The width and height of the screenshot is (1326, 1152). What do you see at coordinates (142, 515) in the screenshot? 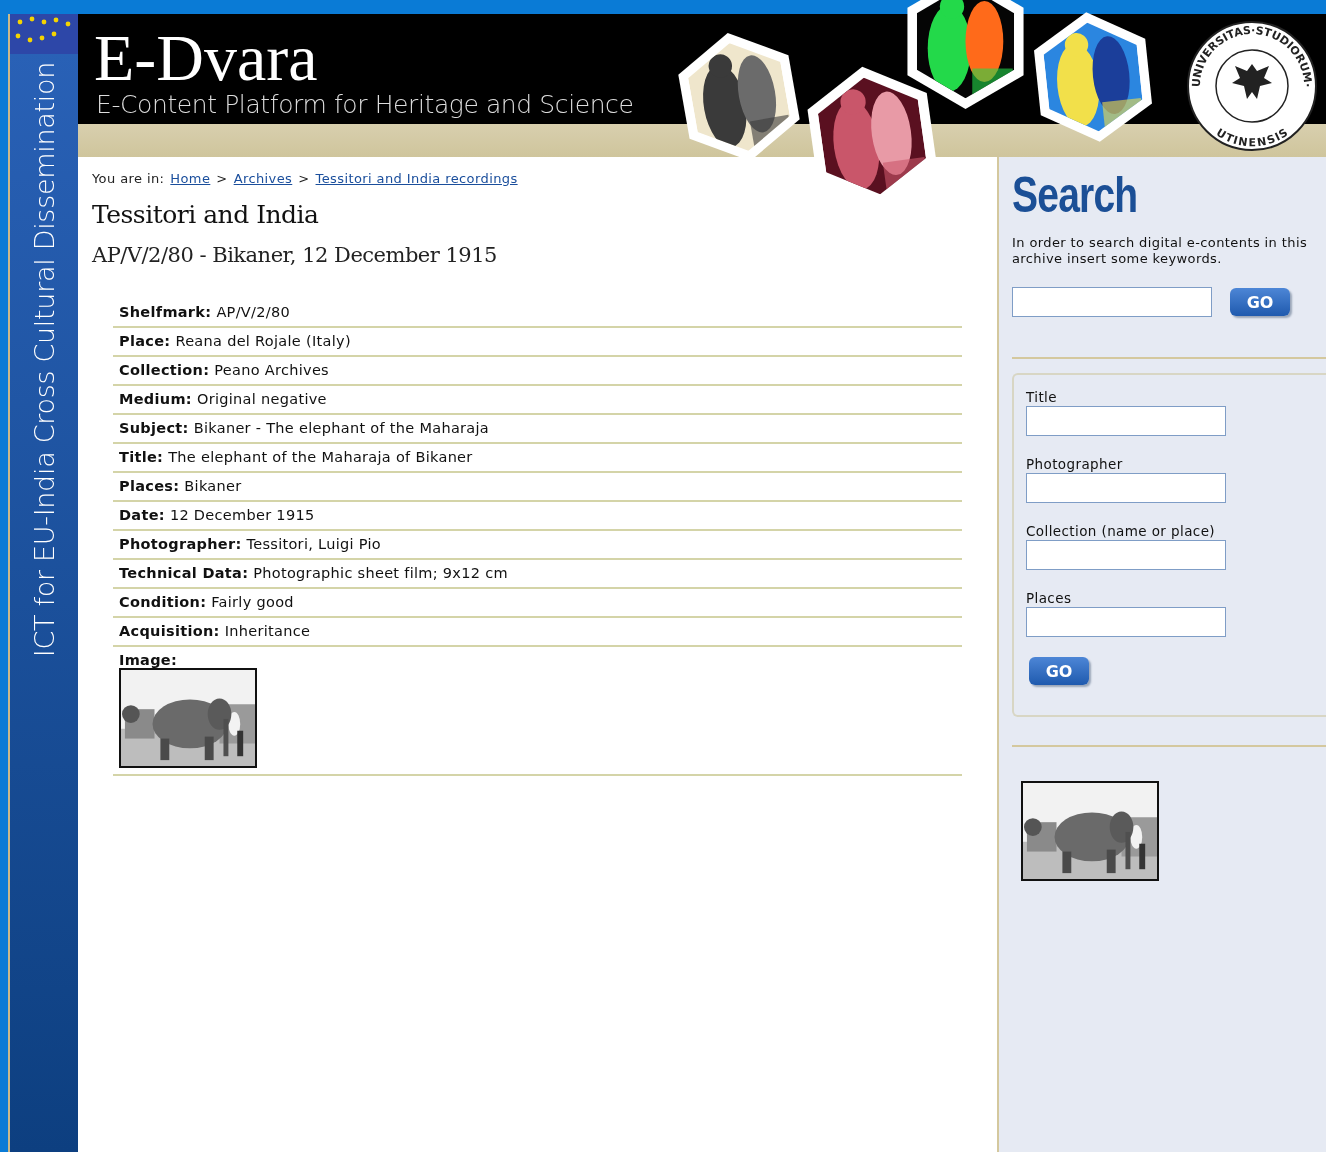
I see `field-label: Date:` at bounding box center [142, 515].